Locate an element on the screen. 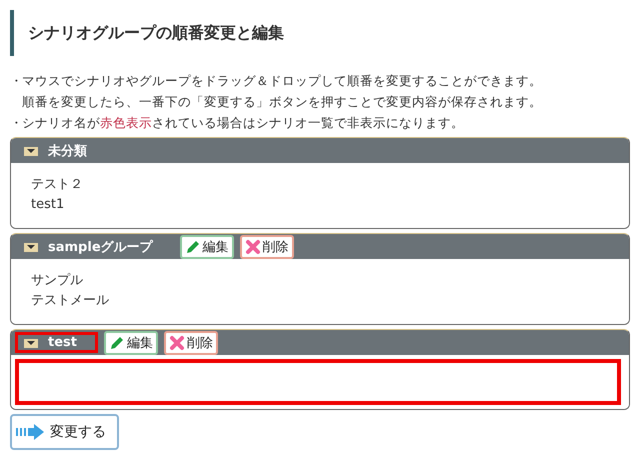 Image resolution: width=640 pixels, height=459 pixels. note-text: シナリオ名が赤色表示されている場合はシナリオ一覧で非表示になります。 is located at coordinates (243, 123).